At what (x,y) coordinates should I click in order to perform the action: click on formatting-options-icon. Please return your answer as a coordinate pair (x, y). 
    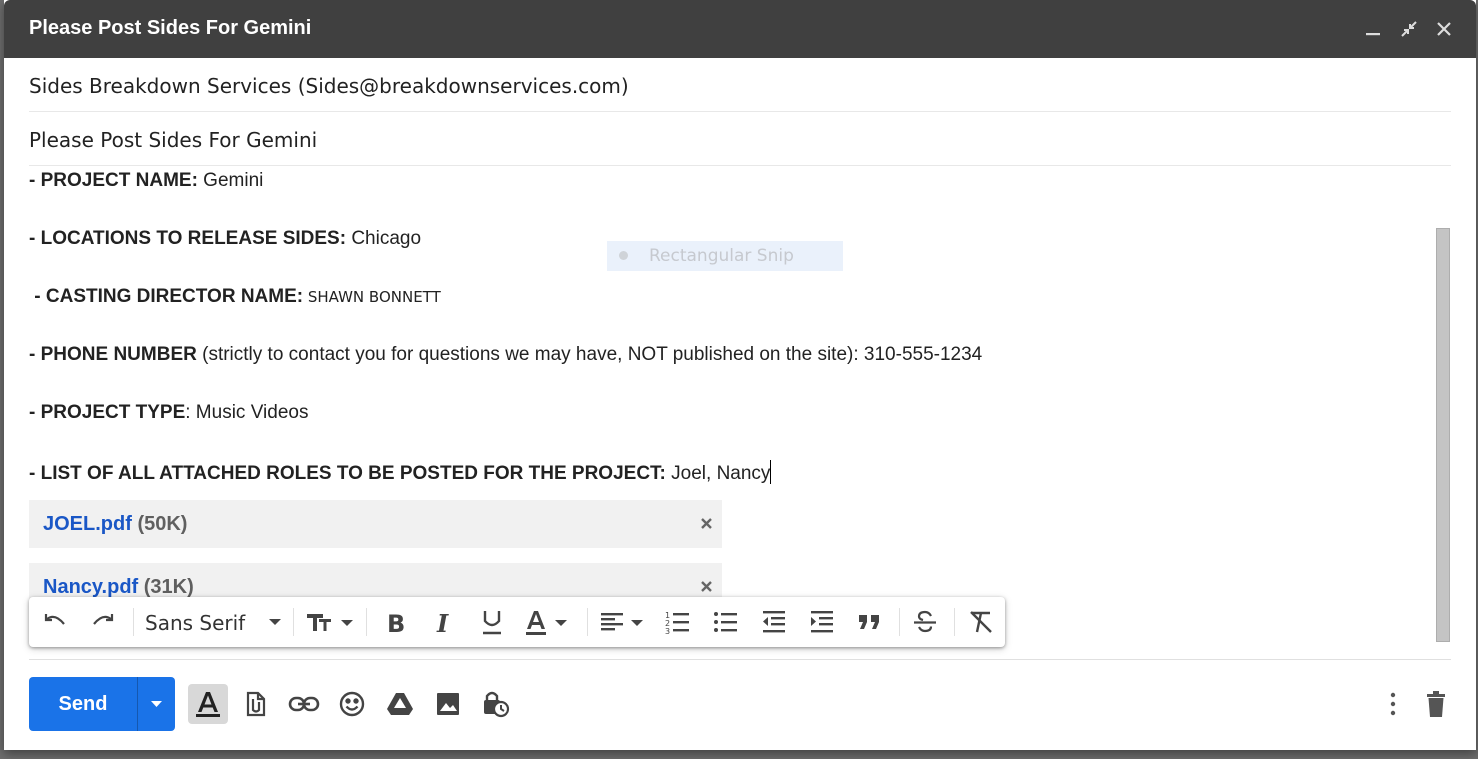
    Looking at the image, I should click on (208, 704).